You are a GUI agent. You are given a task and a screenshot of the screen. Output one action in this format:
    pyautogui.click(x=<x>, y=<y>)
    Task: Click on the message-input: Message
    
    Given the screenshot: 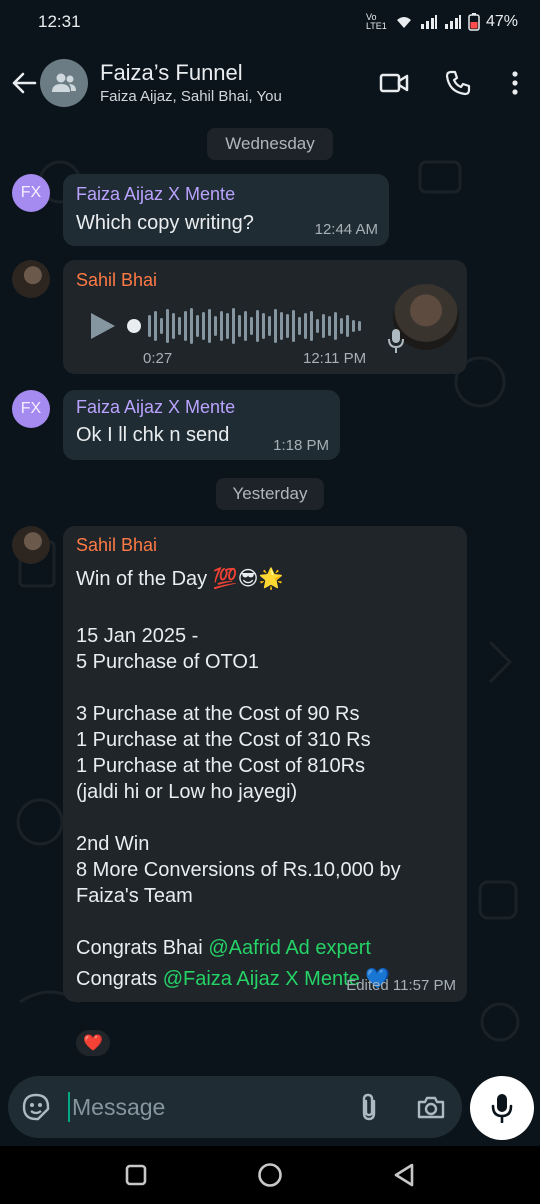 What is the action you would take?
    pyautogui.click(x=203, y=1107)
    